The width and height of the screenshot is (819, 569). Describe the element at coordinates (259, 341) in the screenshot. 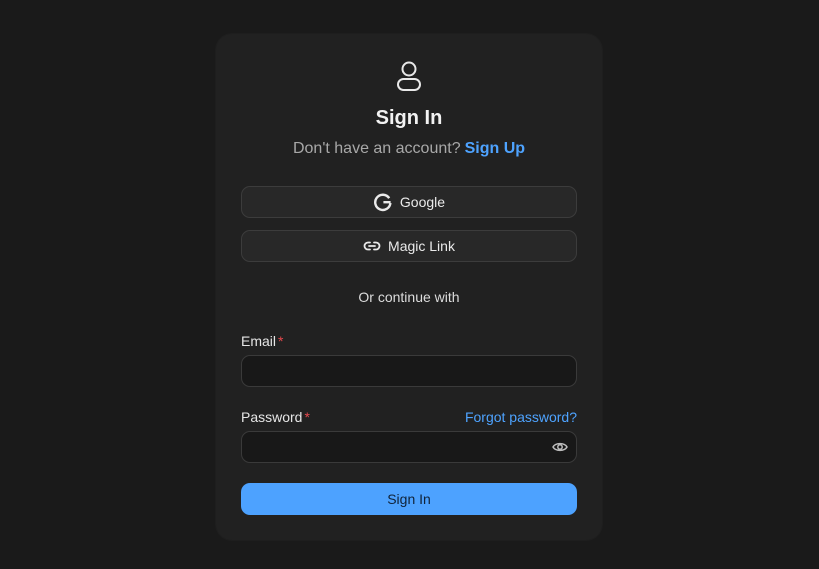

I see `email-label-text: Email` at that location.